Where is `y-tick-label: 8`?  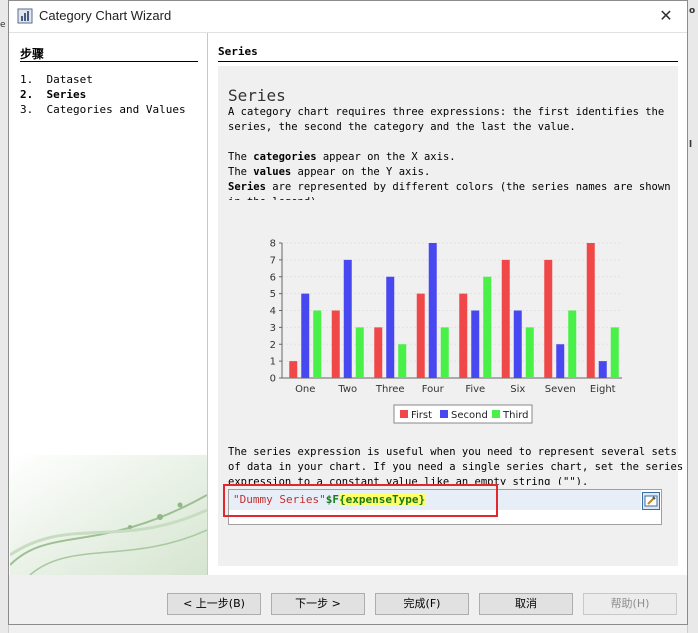 y-tick-label: 8 is located at coordinates (273, 244).